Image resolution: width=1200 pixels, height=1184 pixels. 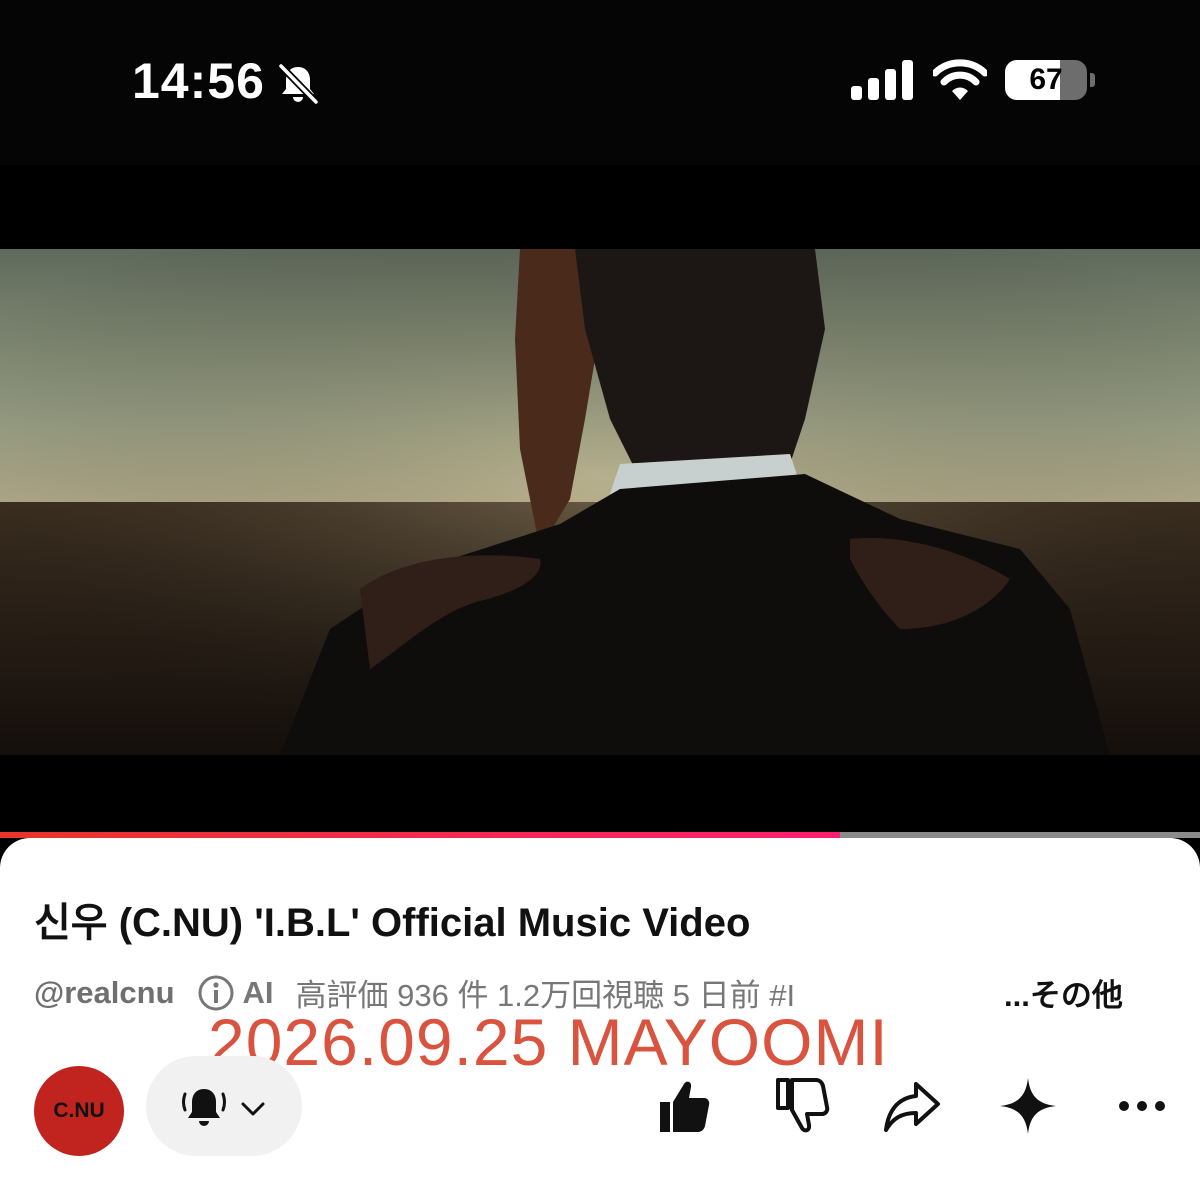 What do you see at coordinates (1063, 992) in the screenshot?
I see `more-description-link: ...その他` at bounding box center [1063, 992].